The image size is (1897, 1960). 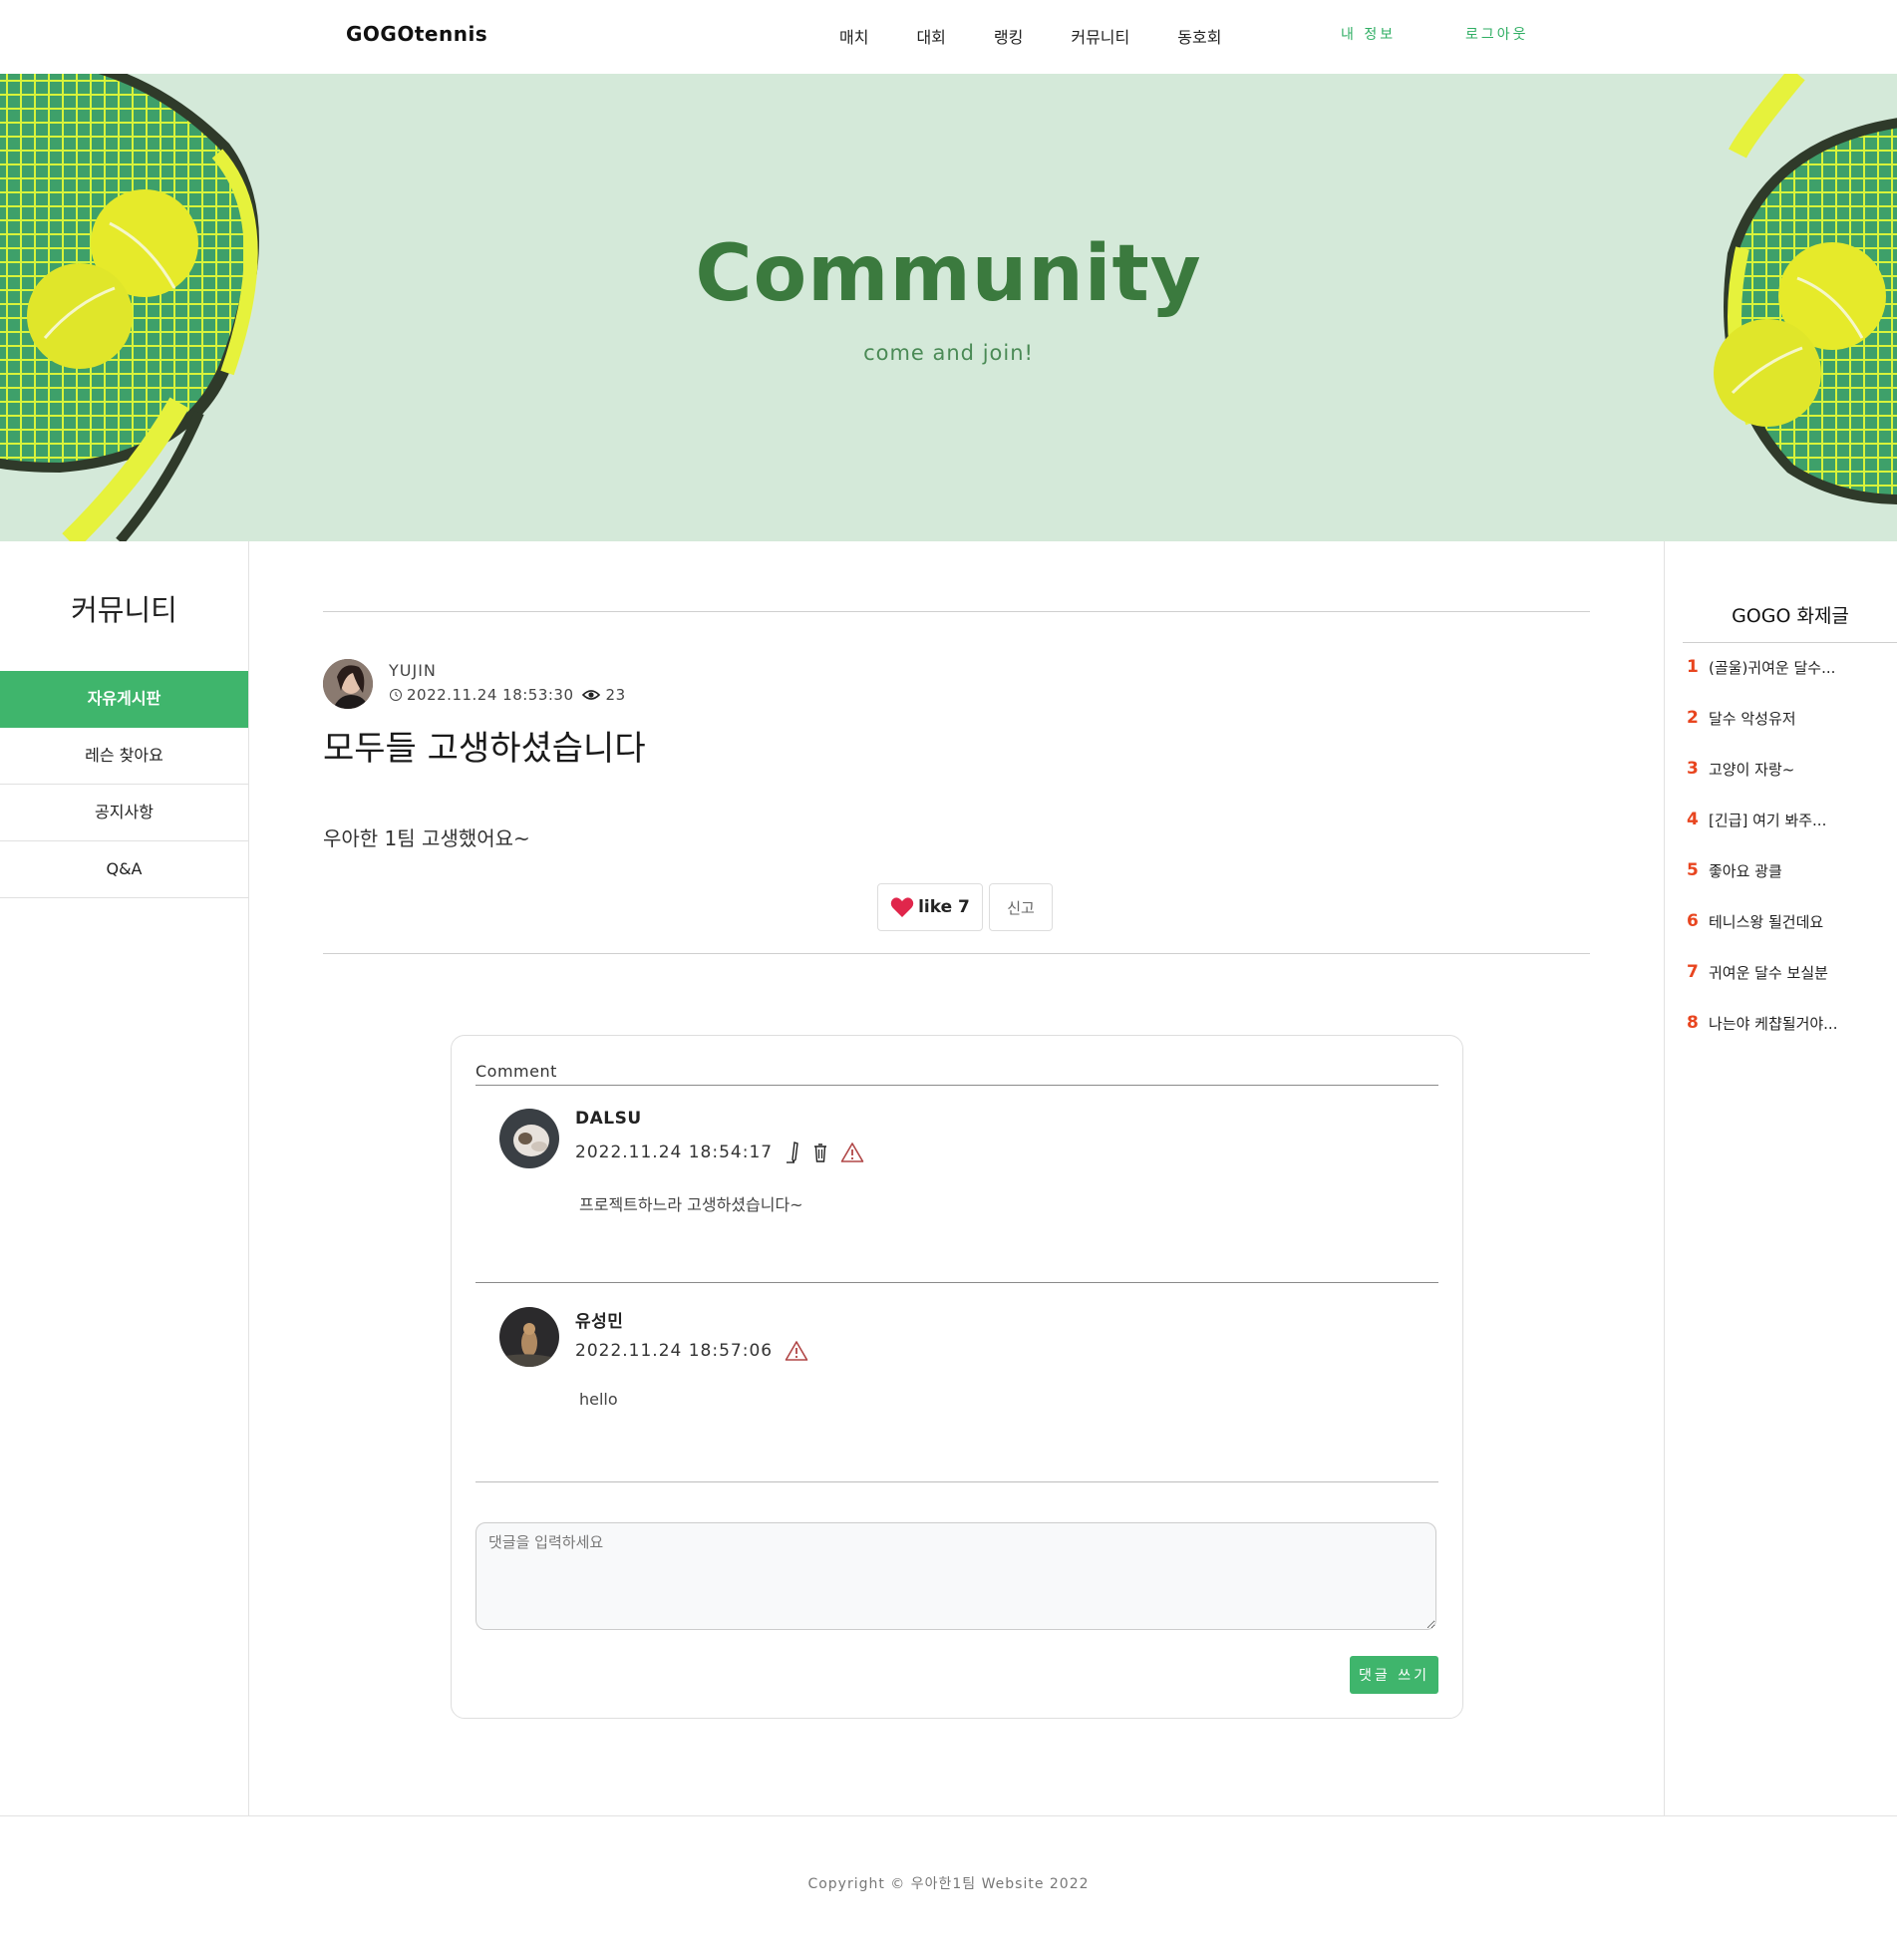 I want to click on comment-meta: 2022.11.24 18:54:17, so click(x=719, y=1152).